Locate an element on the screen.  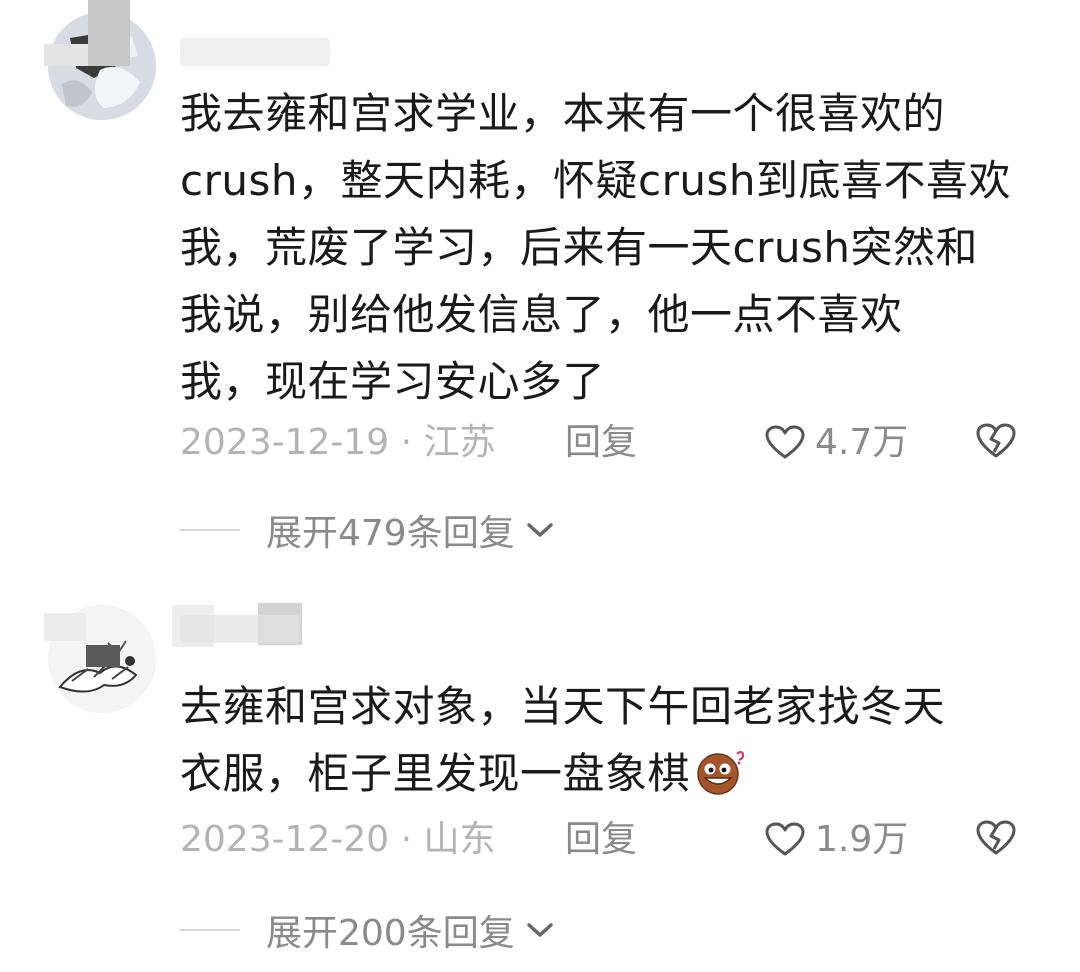
like-button: 4.7万 is located at coordinates (836, 443).